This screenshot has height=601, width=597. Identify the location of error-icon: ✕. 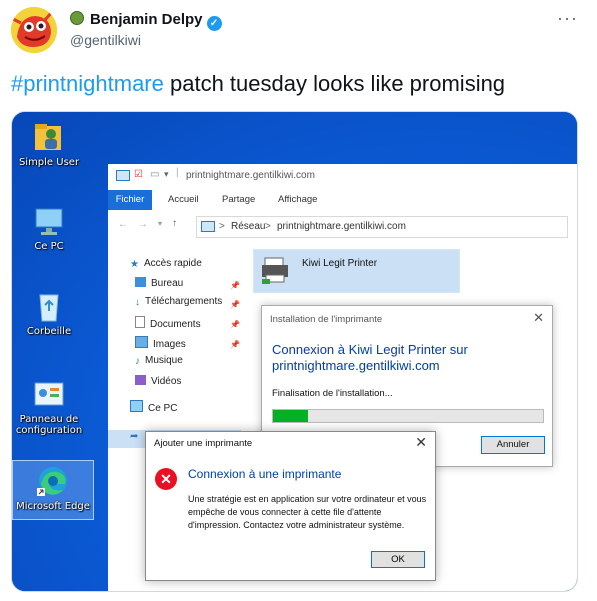
(166, 479).